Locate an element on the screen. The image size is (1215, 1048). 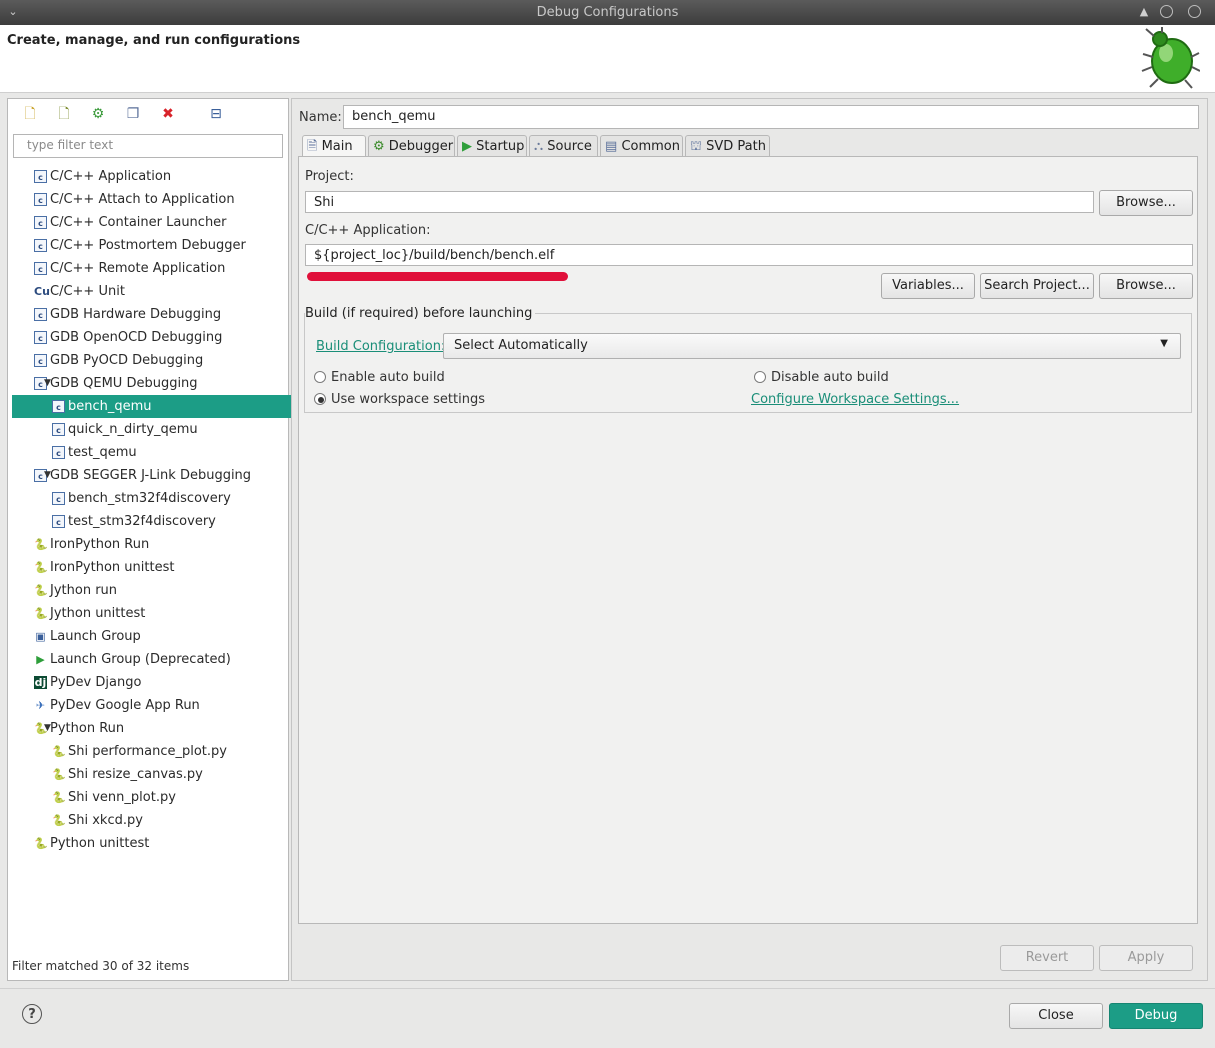
tree-item: ▼ 🐍 Python Run is located at coordinates (79, 728).